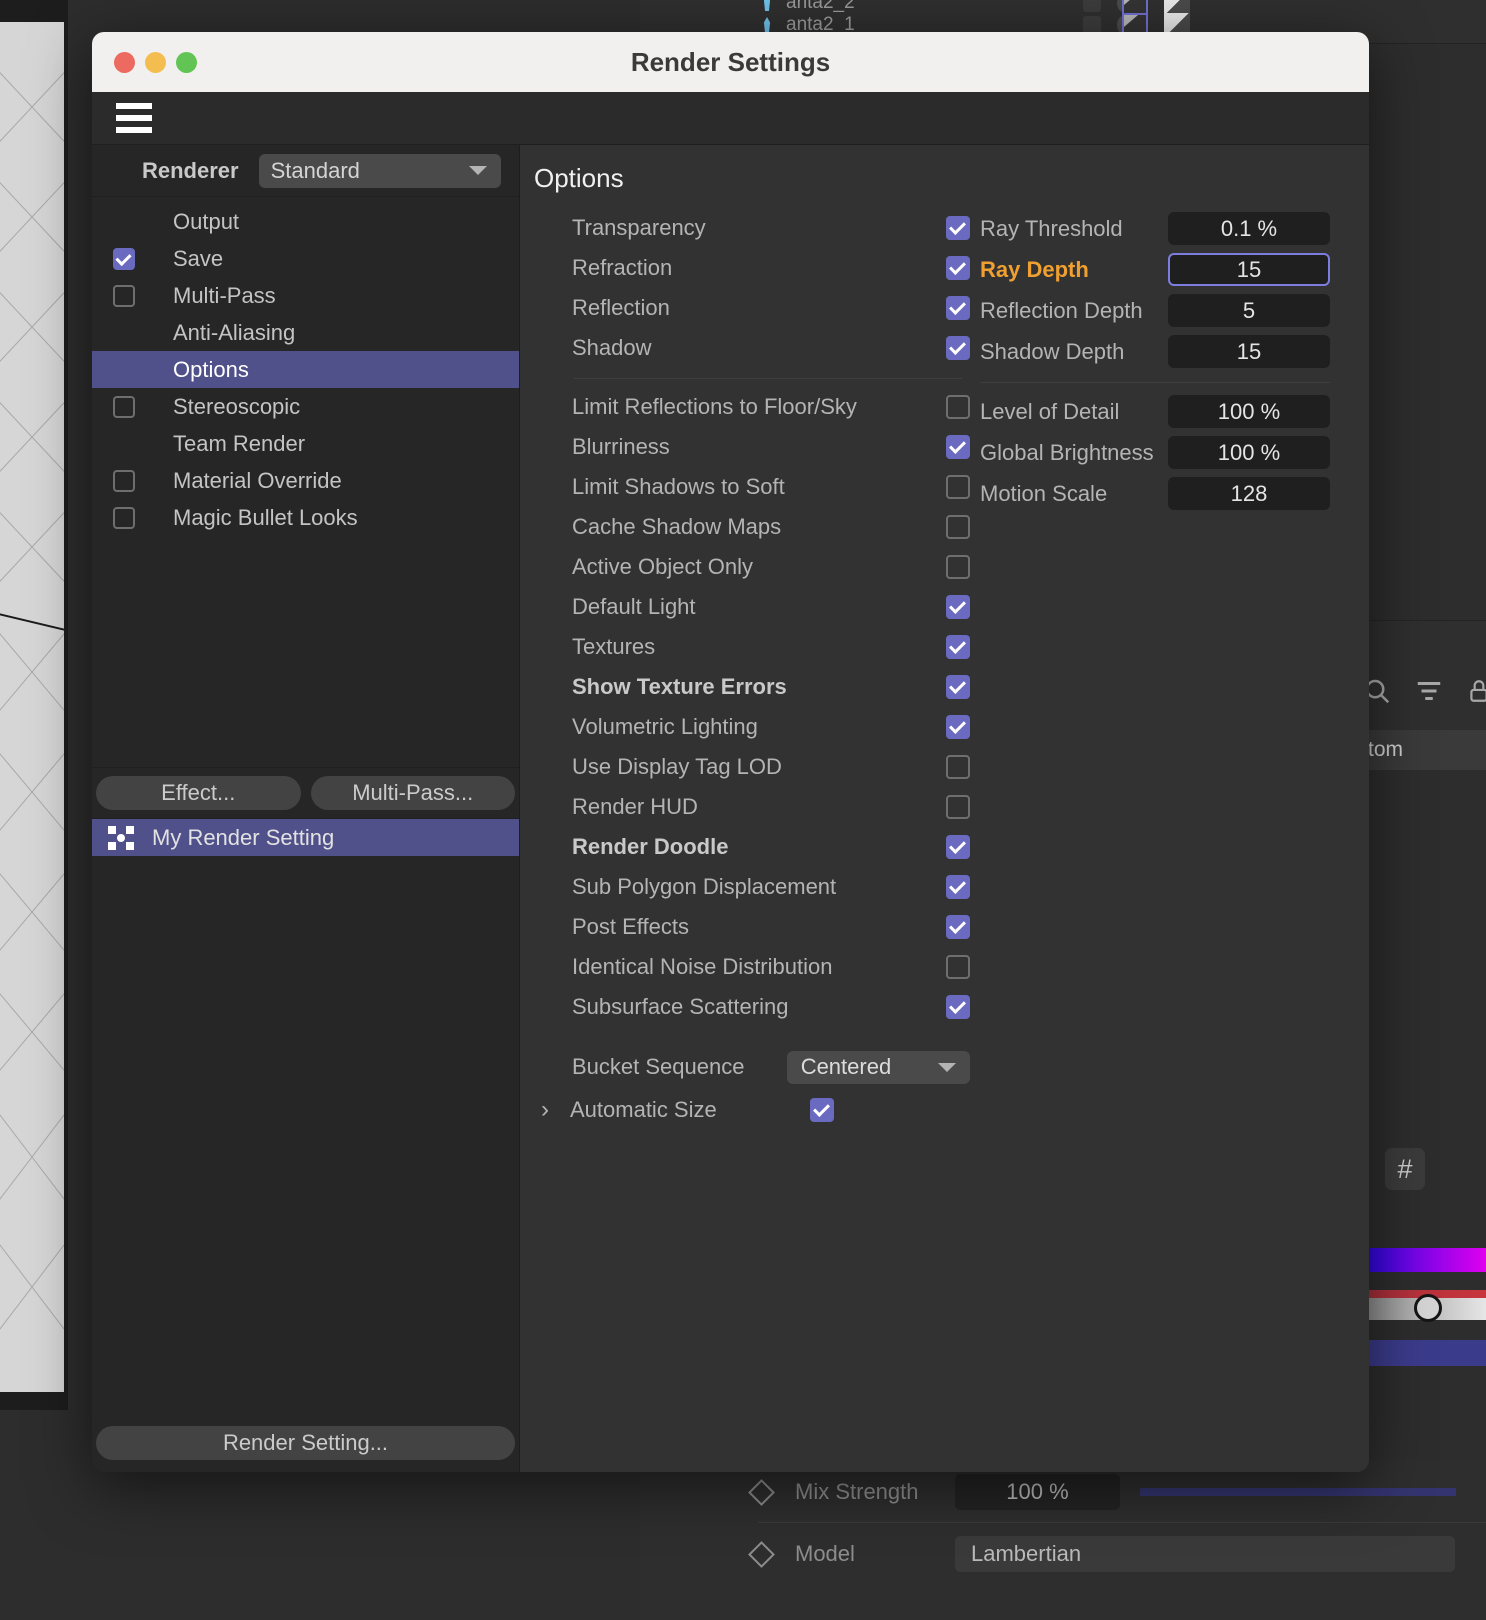 Image resolution: width=1486 pixels, height=1620 pixels. I want to click on sidebar-checkbox-magic-bullet-looks, so click(124, 517).